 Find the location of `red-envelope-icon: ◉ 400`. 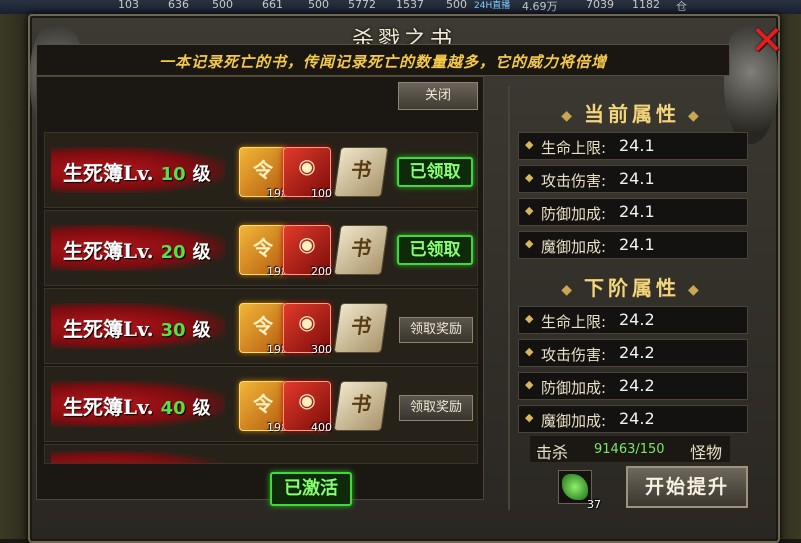

red-envelope-icon: ◉ 400 is located at coordinates (307, 407).